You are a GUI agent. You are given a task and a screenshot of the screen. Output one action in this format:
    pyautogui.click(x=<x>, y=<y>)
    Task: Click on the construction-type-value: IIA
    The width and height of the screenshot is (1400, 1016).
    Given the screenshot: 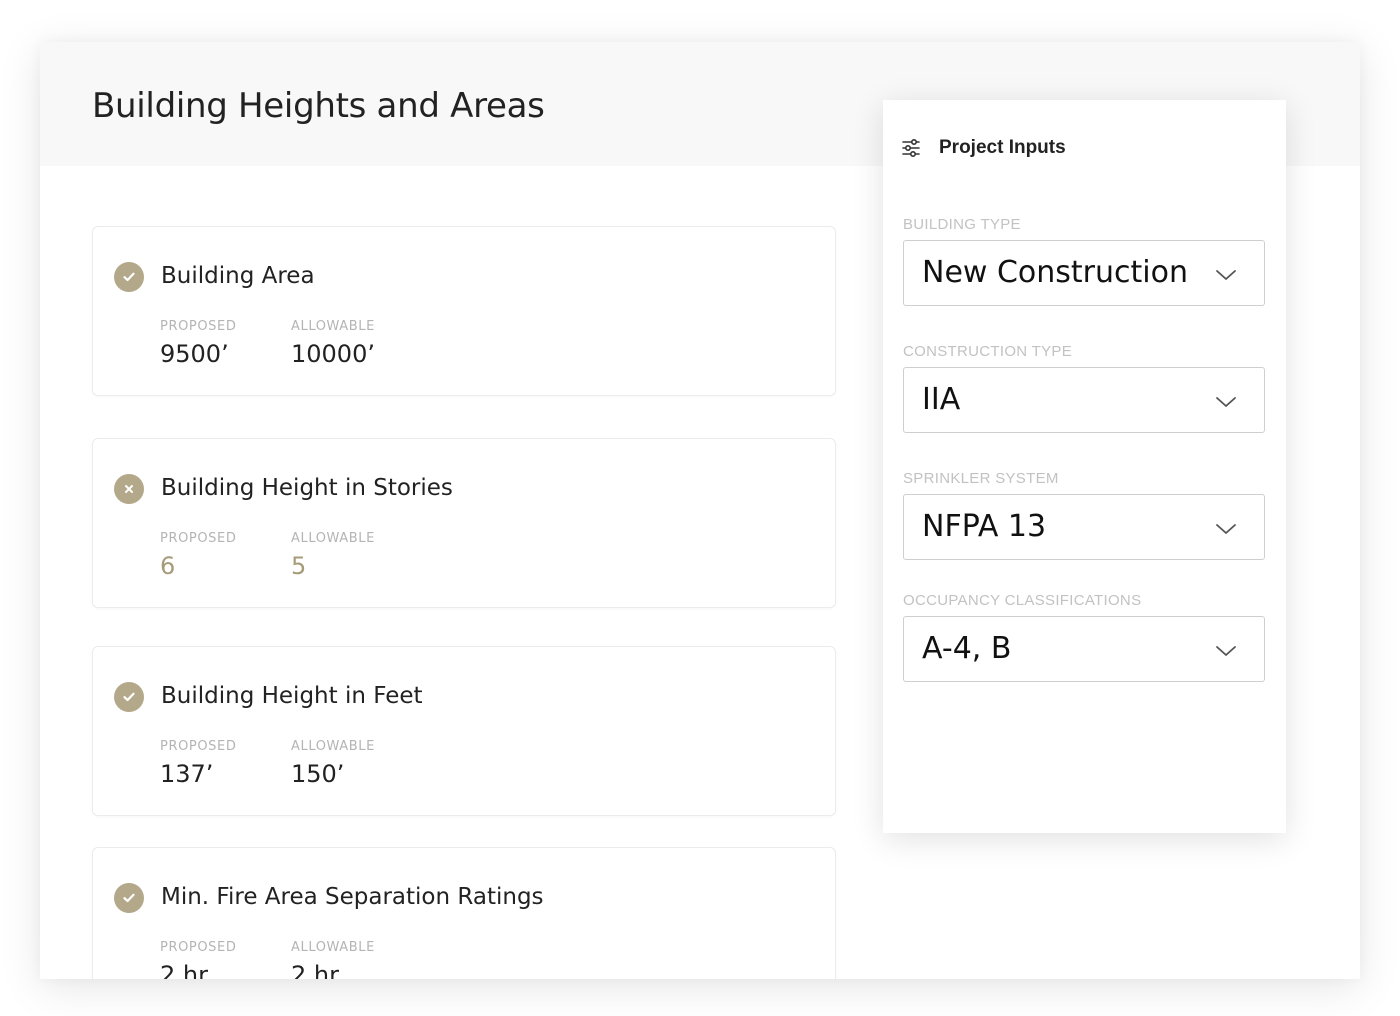 What is the action you would take?
    pyautogui.click(x=941, y=399)
    